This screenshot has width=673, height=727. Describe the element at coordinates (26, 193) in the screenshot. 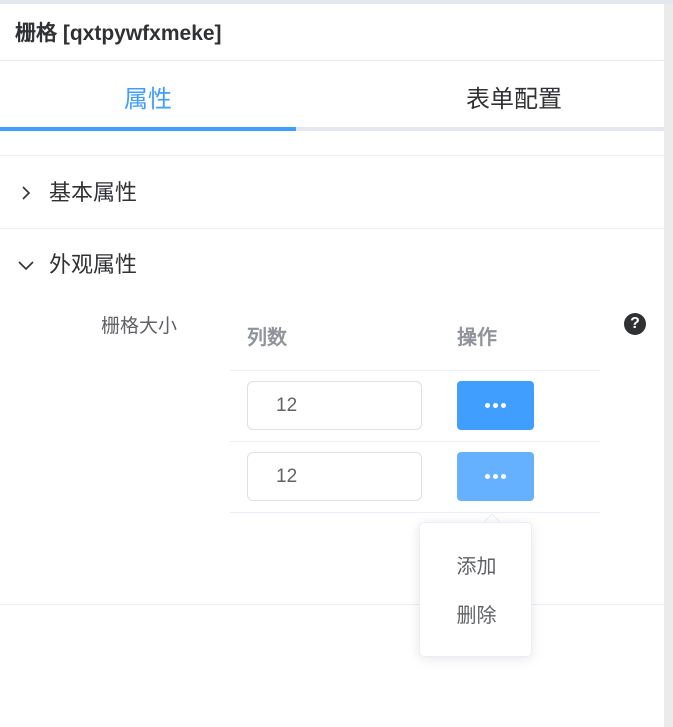

I see `chevron-right-icon` at that location.